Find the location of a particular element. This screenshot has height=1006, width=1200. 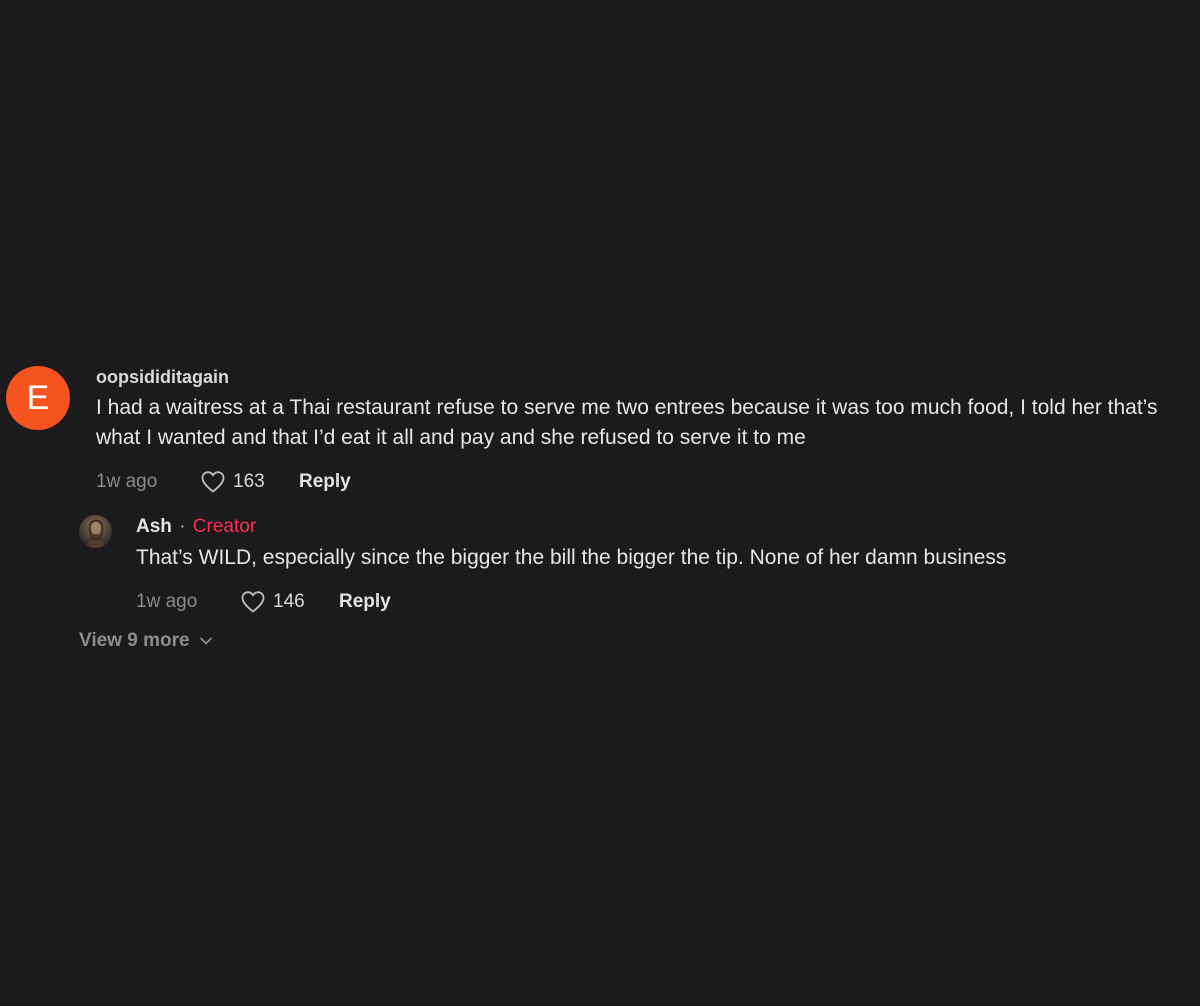

reply-meta: 1w ago 146 Reply is located at coordinates (656, 602).